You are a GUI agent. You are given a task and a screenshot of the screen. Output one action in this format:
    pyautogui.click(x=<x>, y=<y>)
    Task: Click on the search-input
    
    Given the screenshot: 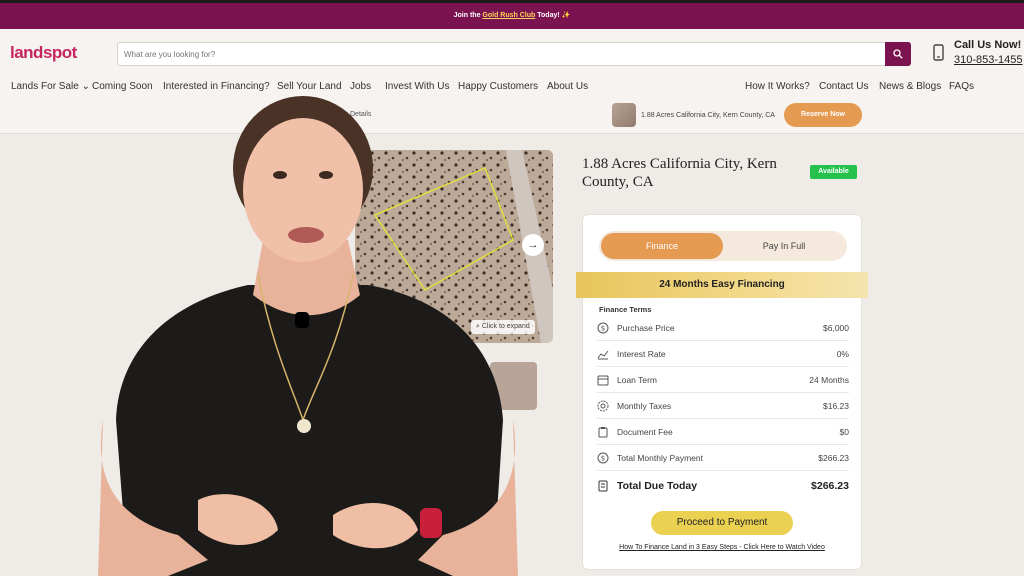 What is the action you would take?
    pyautogui.click(x=494, y=54)
    